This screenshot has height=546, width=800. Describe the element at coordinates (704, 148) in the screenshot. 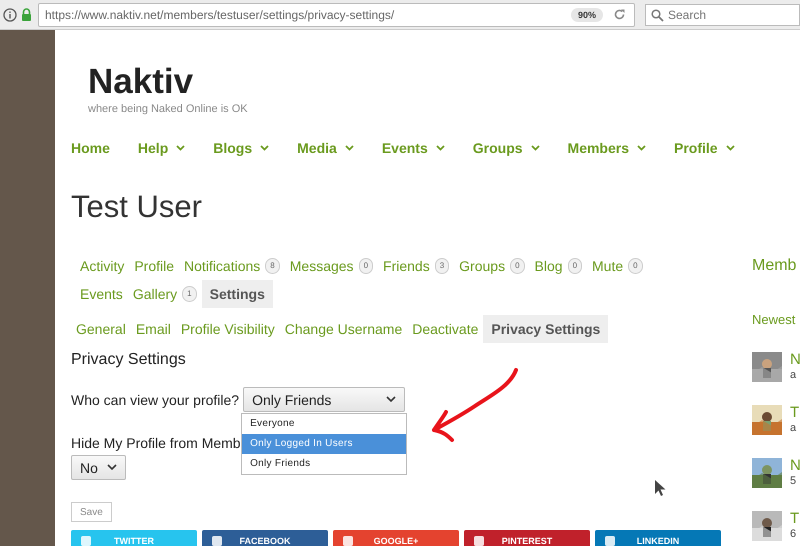

I see `nav-link: Profile` at that location.